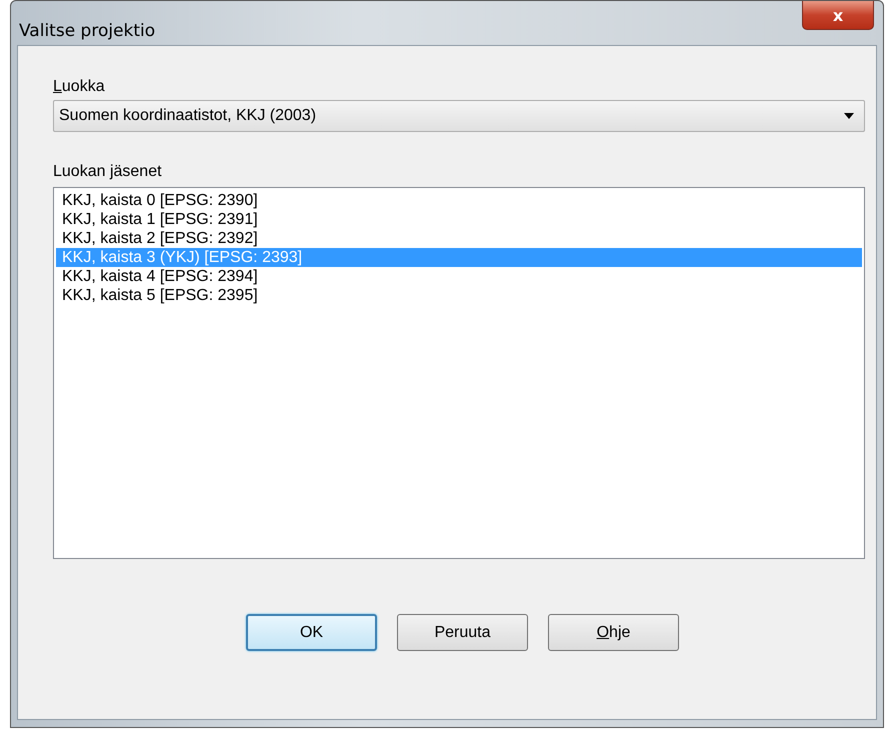  Describe the element at coordinates (108, 172) in the screenshot. I see `members-label: Luokan jäsenet` at that location.